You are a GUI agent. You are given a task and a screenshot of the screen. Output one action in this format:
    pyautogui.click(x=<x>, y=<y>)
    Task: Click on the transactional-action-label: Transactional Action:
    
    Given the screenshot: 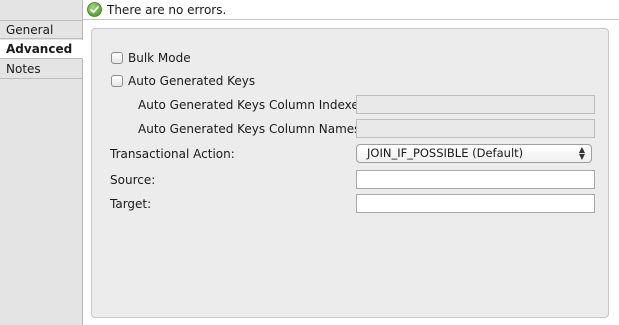 What is the action you would take?
    pyautogui.click(x=172, y=154)
    